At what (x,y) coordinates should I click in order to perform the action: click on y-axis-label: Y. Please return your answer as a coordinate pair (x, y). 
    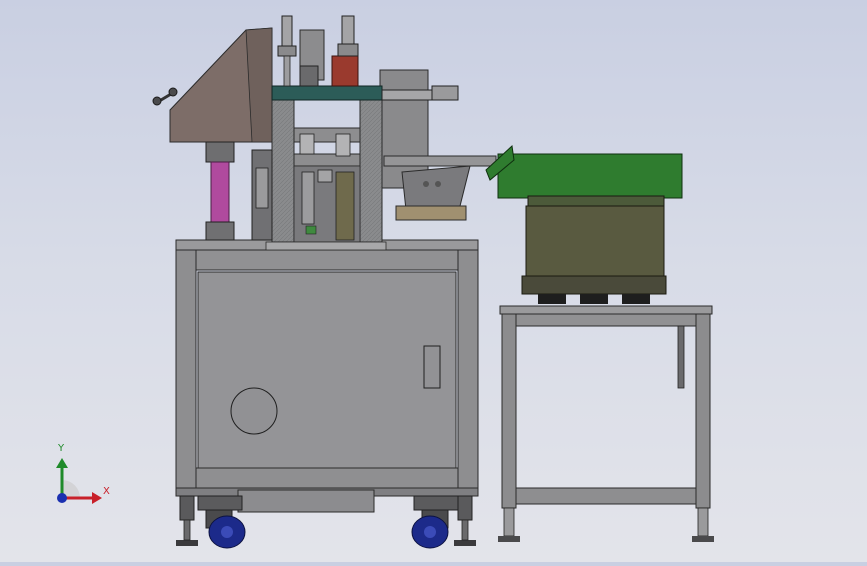
    Looking at the image, I should click on (61, 448).